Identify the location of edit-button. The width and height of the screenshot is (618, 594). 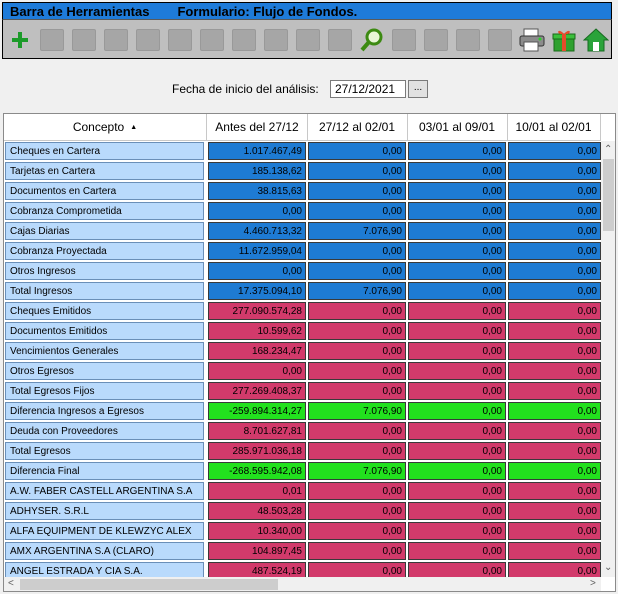
(116, 40).